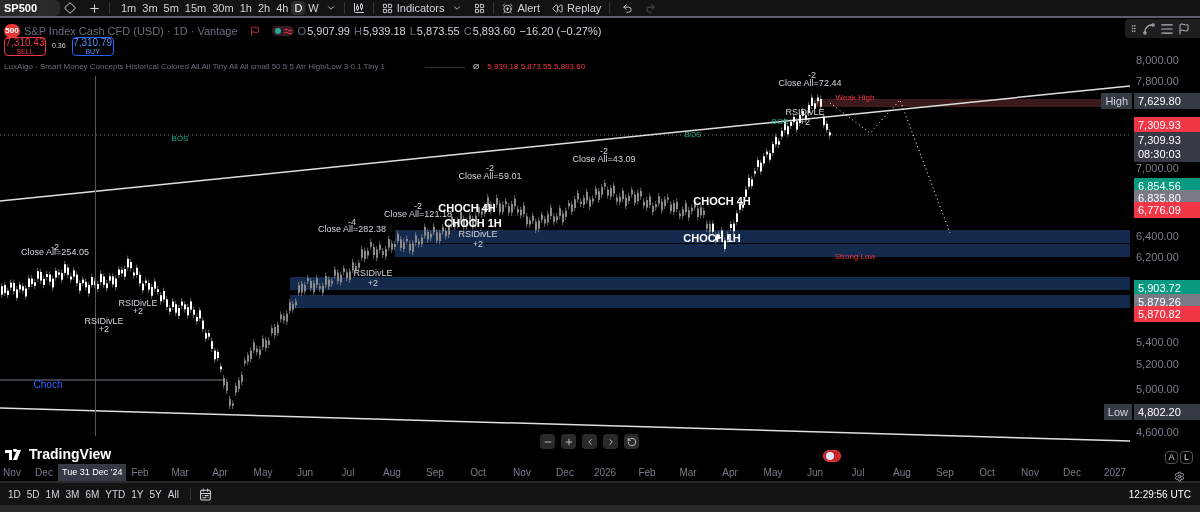 This screenshot has width=1200, height=512. What do you see at coordinates (328, 31) in the screenshot?
I see `ohlc-value: 5,907.99` at bounding box center [328, 31].